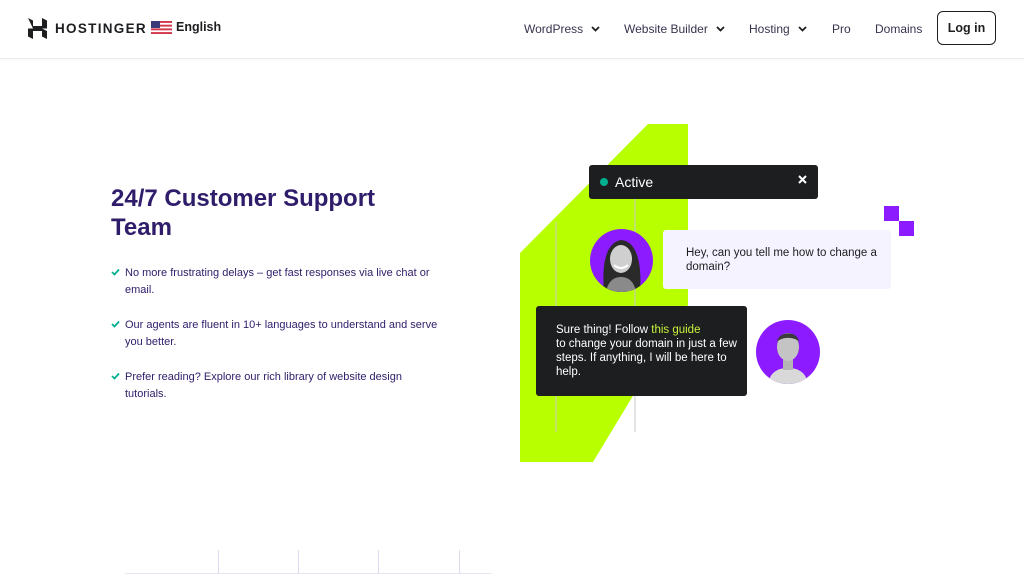  Describe the element at coordinates (308, 573) in the screenshot. I see `tab-strip-divider` at that location.